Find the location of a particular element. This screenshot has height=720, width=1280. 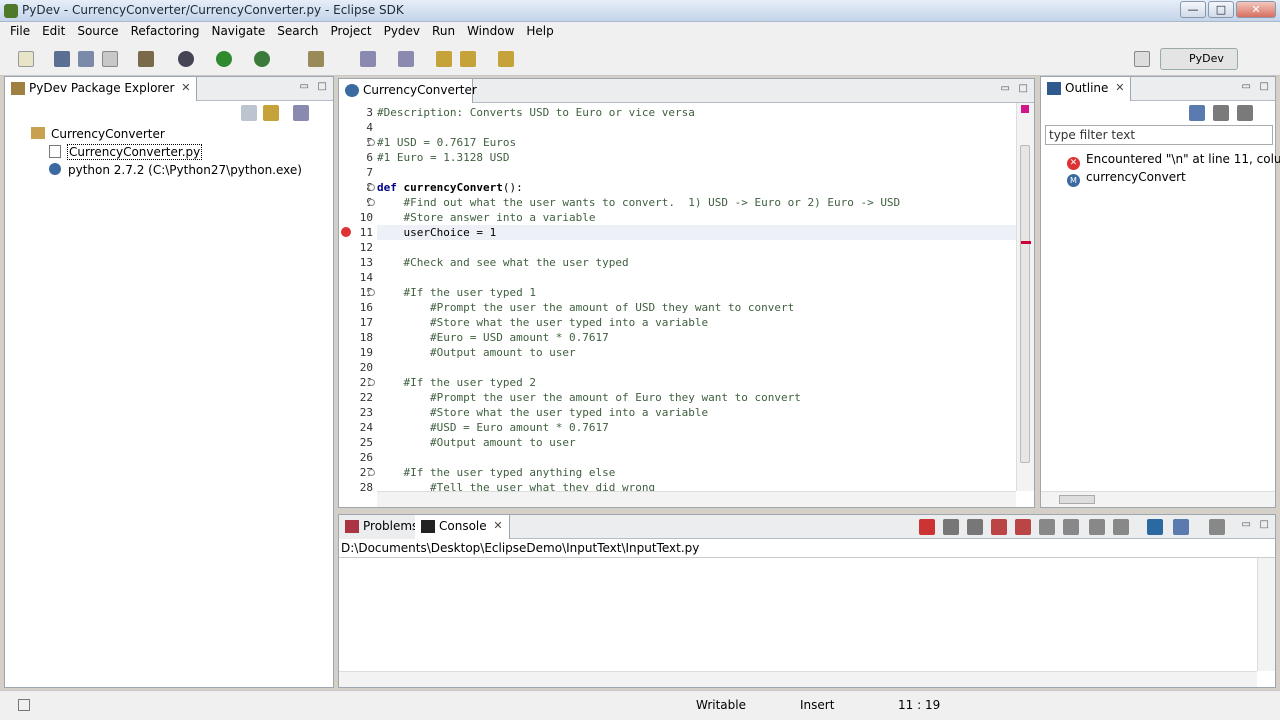

link-editor-icon is located at coordinates (271, 113).